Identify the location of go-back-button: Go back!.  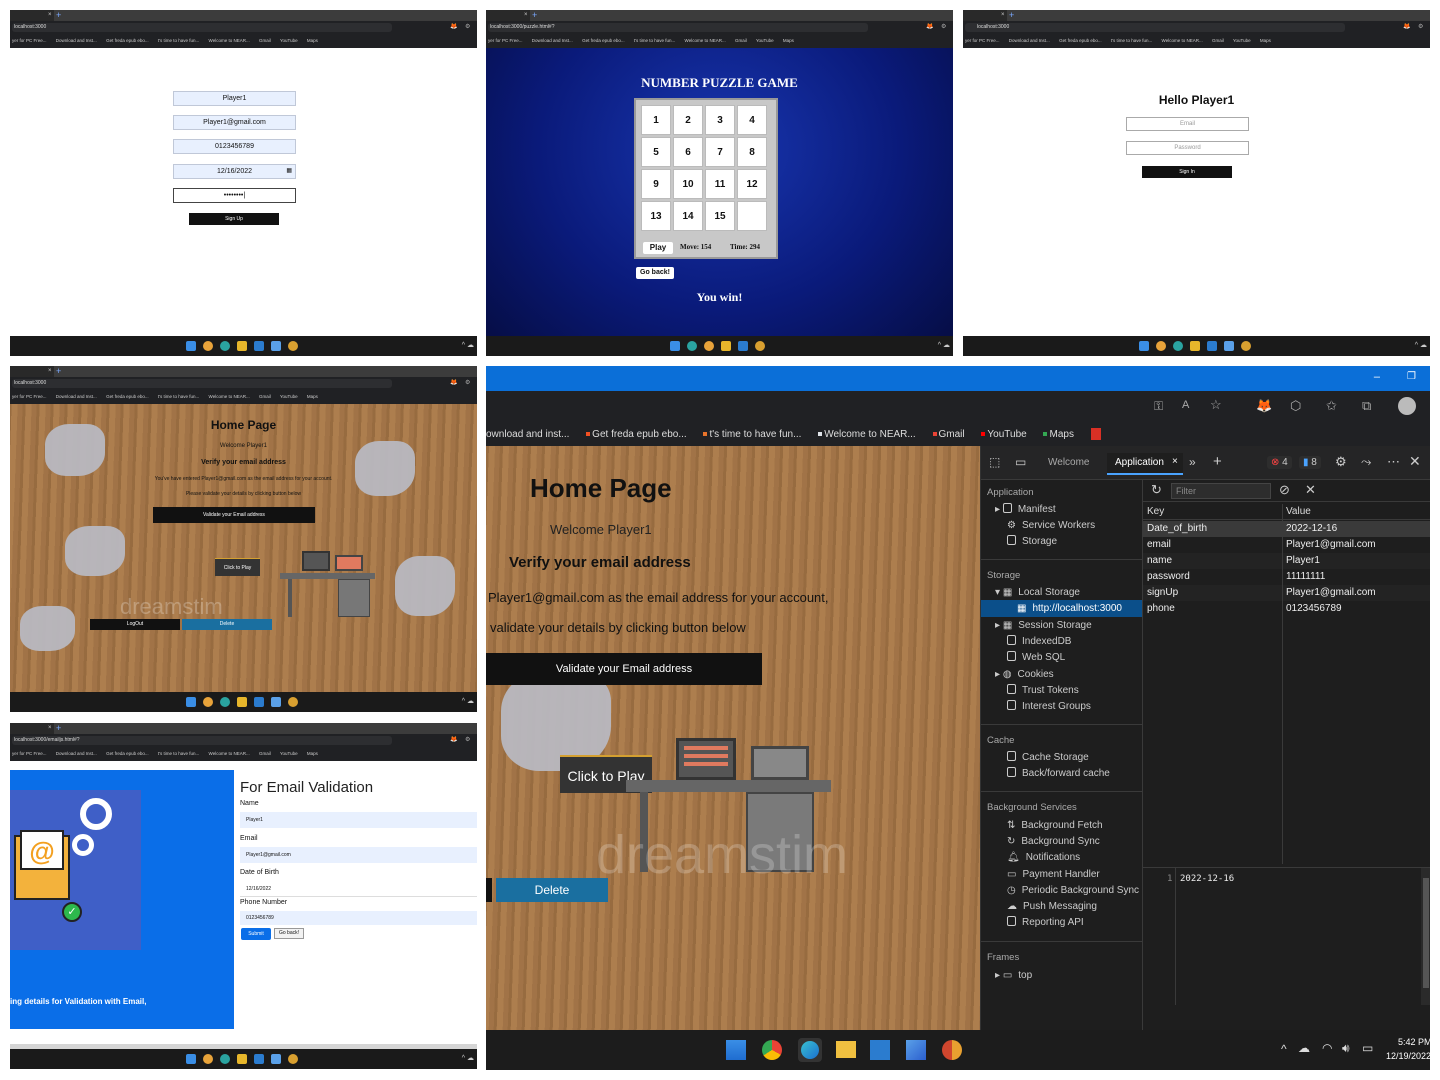
(289, 933).